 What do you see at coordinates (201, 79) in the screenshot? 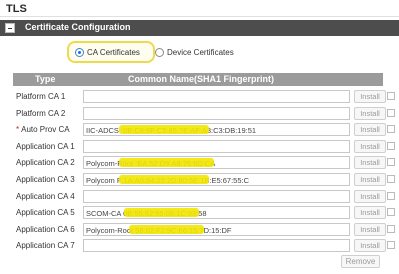
I see `common-name-column-header: Common Name(SHA1 Fingerprint)` at bounding box center [201, 79].